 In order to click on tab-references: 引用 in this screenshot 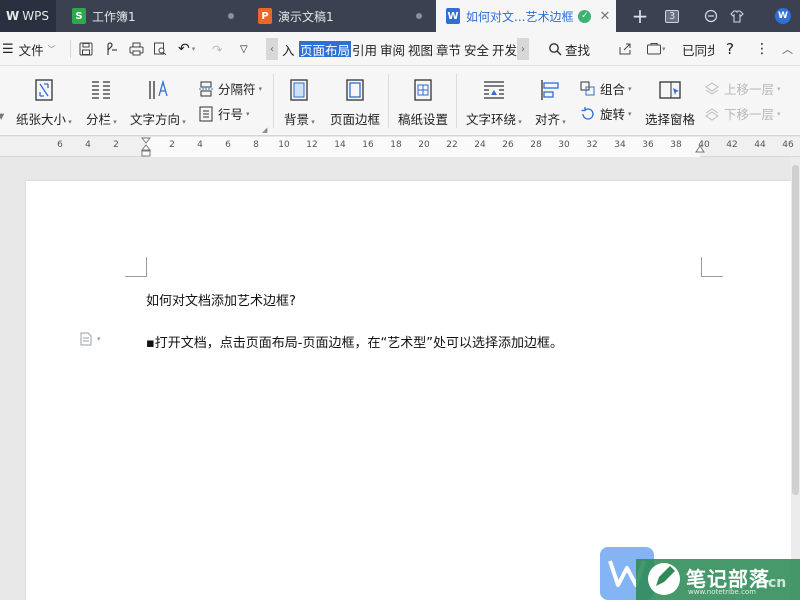, I will do `click(364, 49)`.